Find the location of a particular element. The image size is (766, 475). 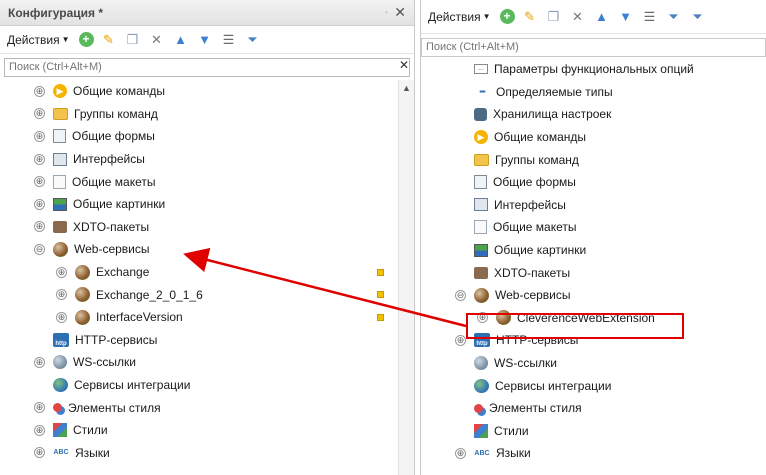

tree-item: Группы команд is located at coordinates (593, 159).